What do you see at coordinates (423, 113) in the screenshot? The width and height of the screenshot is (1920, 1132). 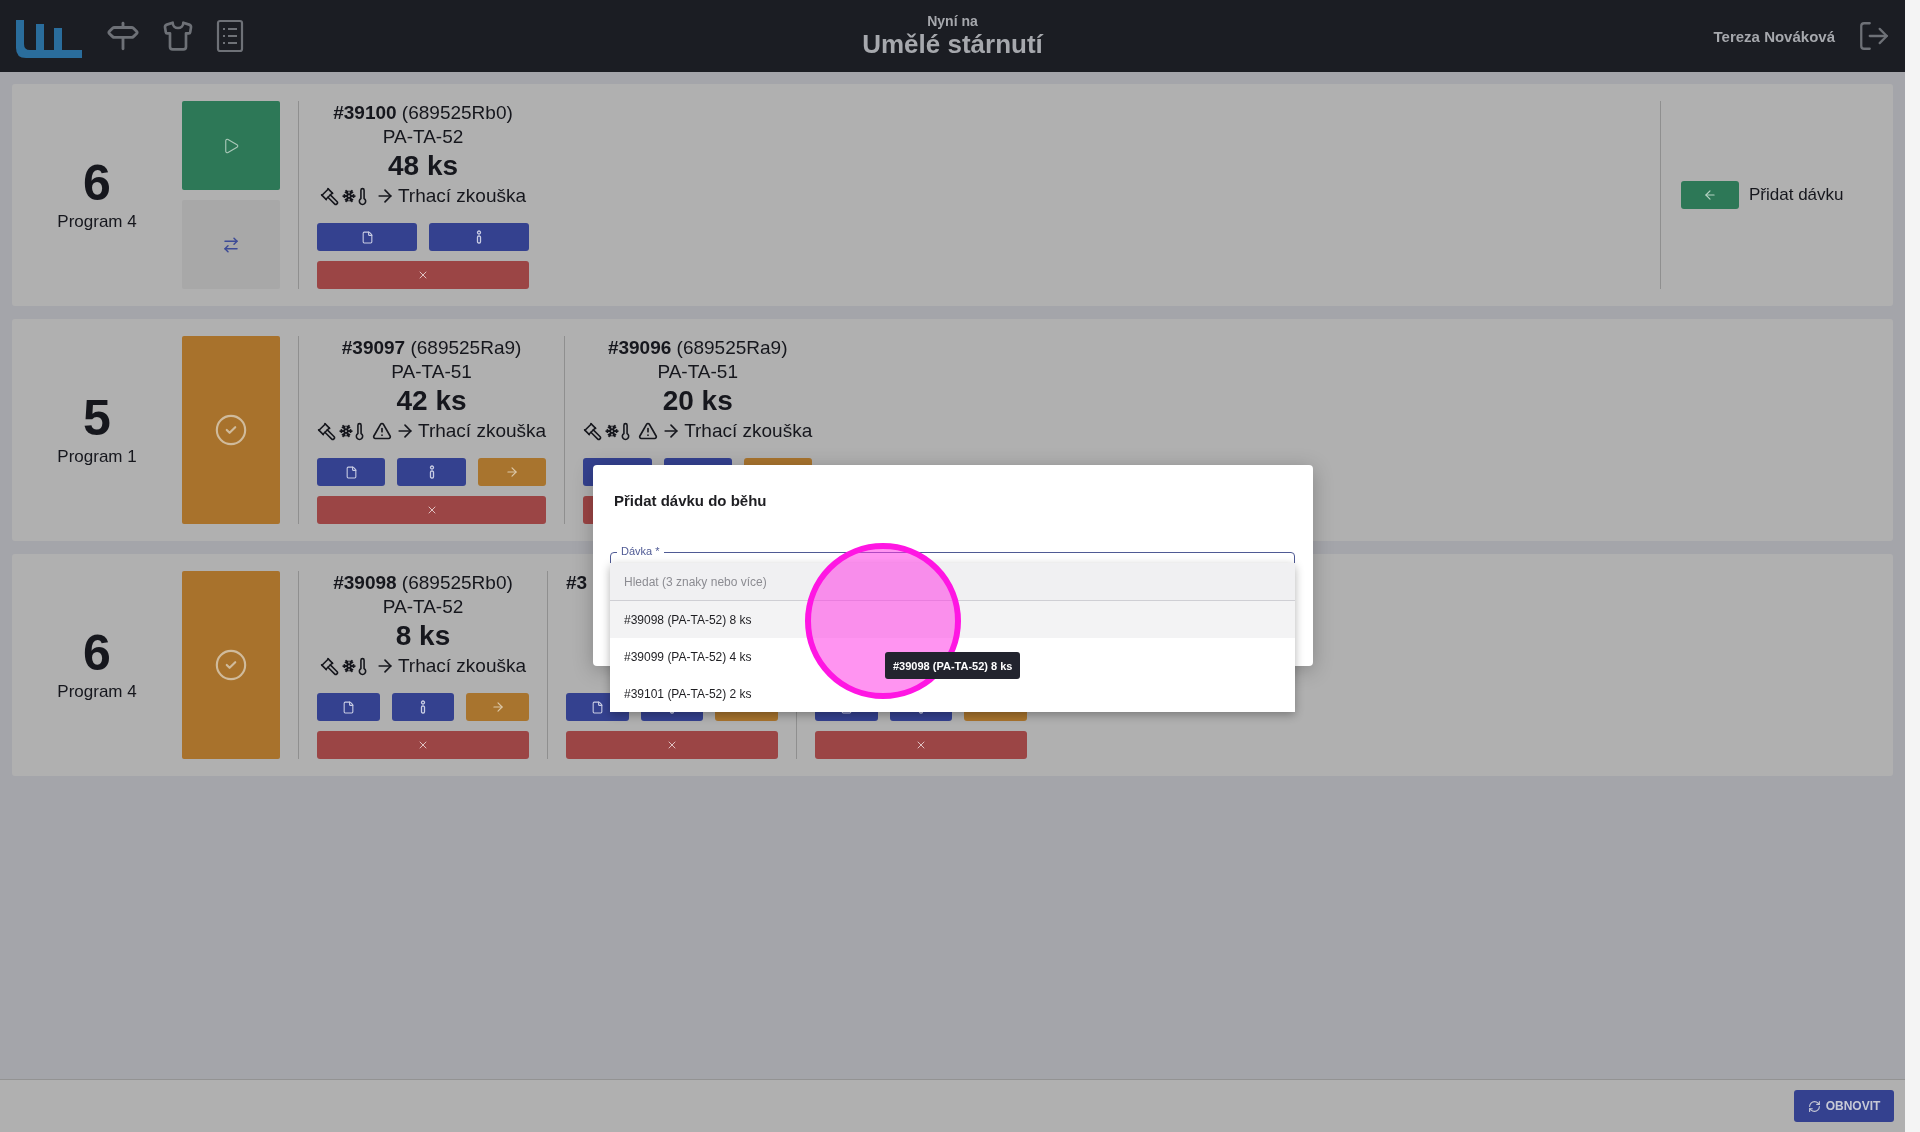 I see `batch-id: #39100 (689525Rb0)` at bounding box center [423, 113].